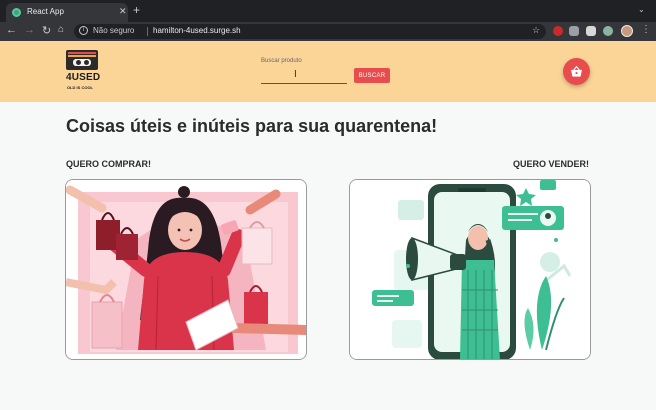  What do you see at coordinates (608, 31) in the screenshot?
I see `extension-leaf-icon` at bounding box center [608, 31].